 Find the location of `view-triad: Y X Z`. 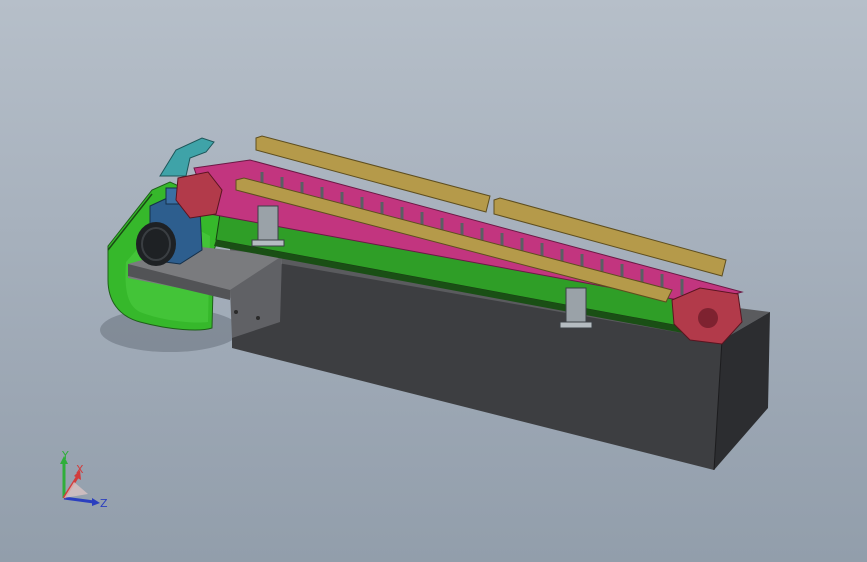

view-triad: Y X Z is located at coordinates (83, 481).